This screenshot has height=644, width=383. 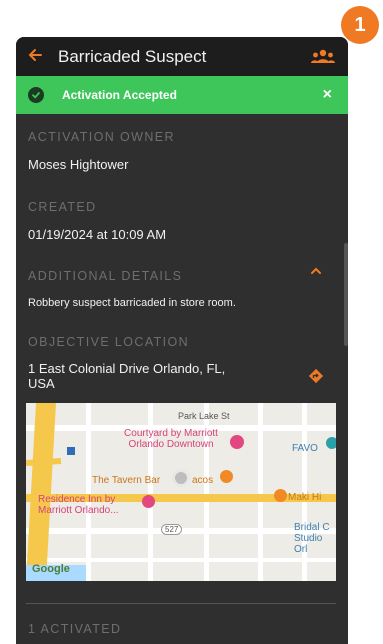 What do you see at coordinates (331, 443) in the screenshot?
I see `place-pin-icon` at bounding box center [331, 443].